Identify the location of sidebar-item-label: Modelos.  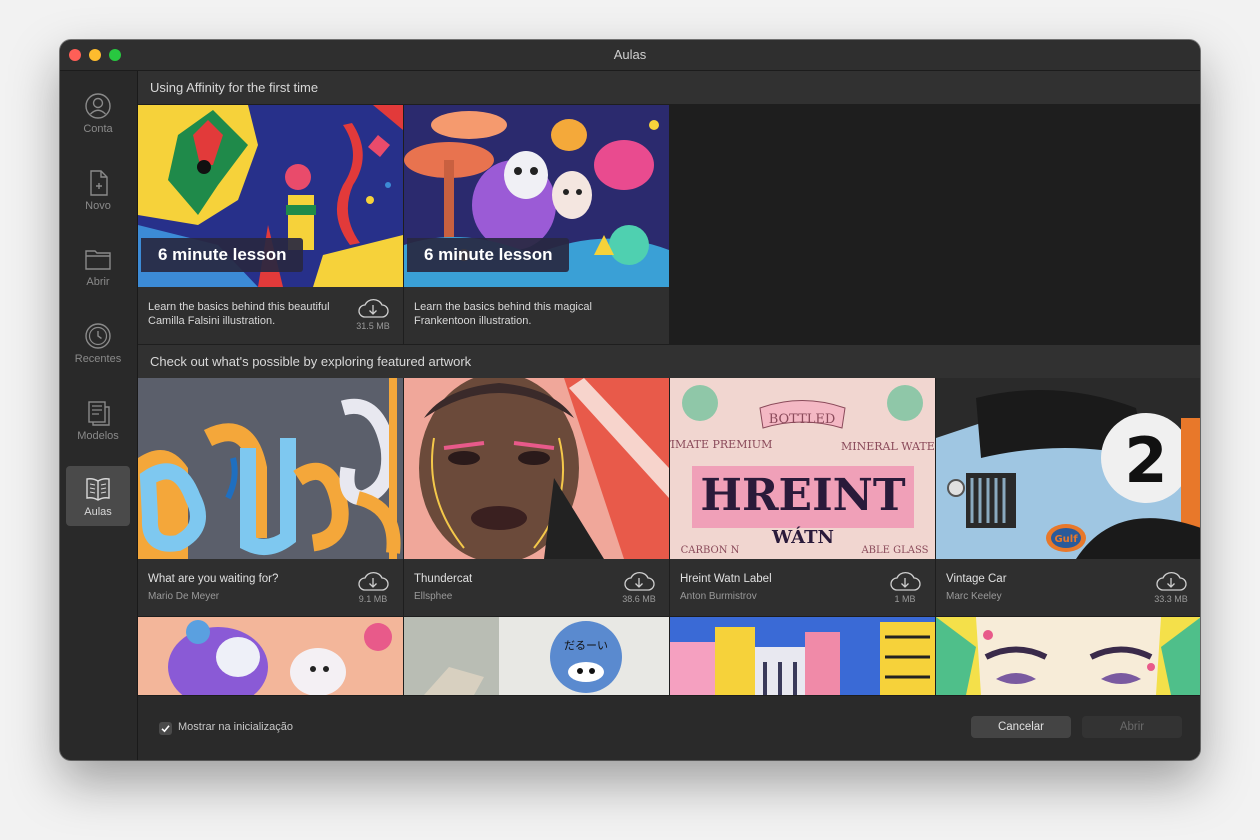
(98, 436).